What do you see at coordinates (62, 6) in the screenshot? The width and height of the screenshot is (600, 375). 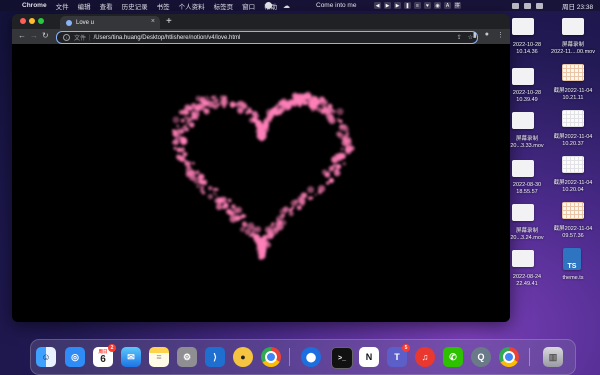 I see `menu-file: 文件` at bounding box center [62, 6].